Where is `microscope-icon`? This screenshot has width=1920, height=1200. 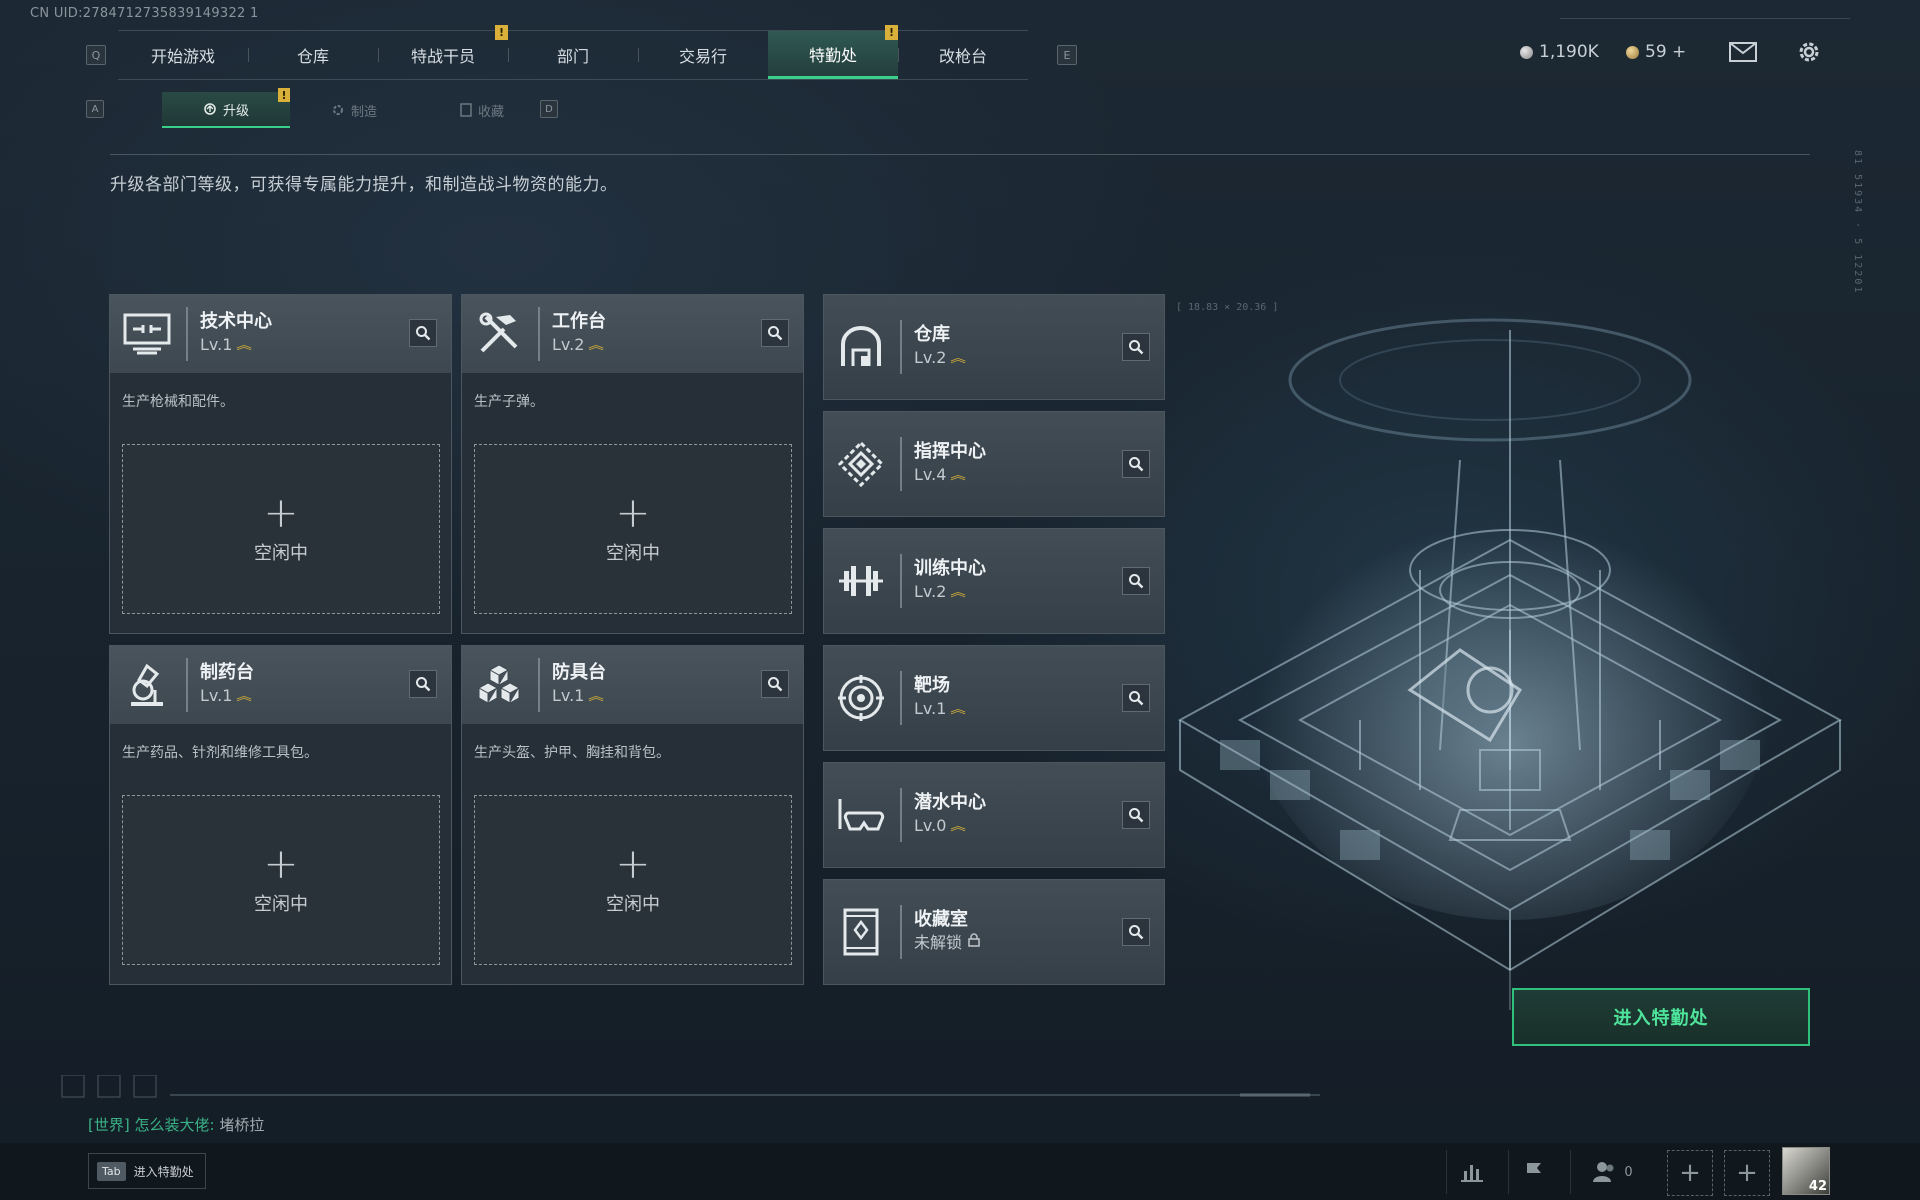 microscope-icon is located at coordinates (147, 685).